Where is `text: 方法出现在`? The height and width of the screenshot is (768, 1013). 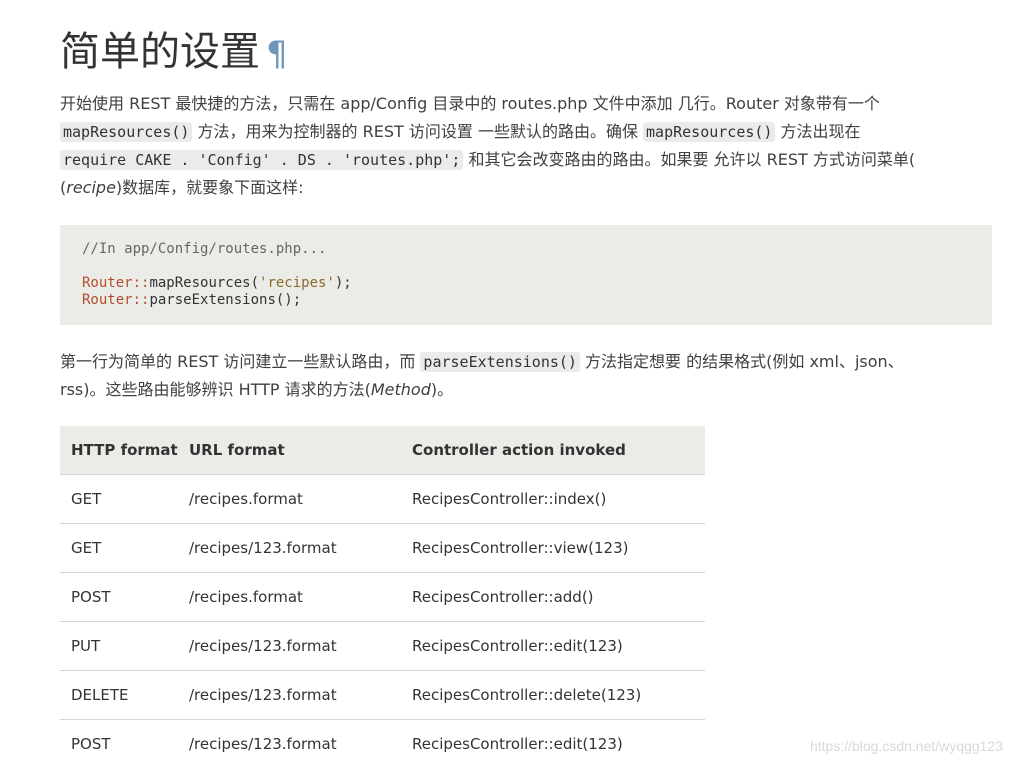 text: 方法出现在 is located at coordinates (817, 131).